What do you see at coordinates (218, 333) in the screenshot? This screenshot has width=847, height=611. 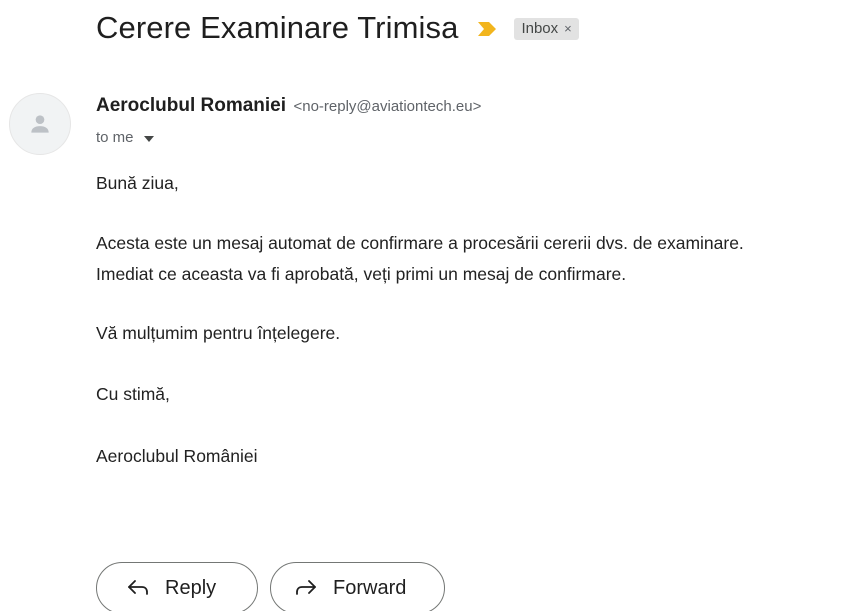 I see `email-thanks: Vă mulțumim pentru înțelegere.` at bounding box center [218, 333].